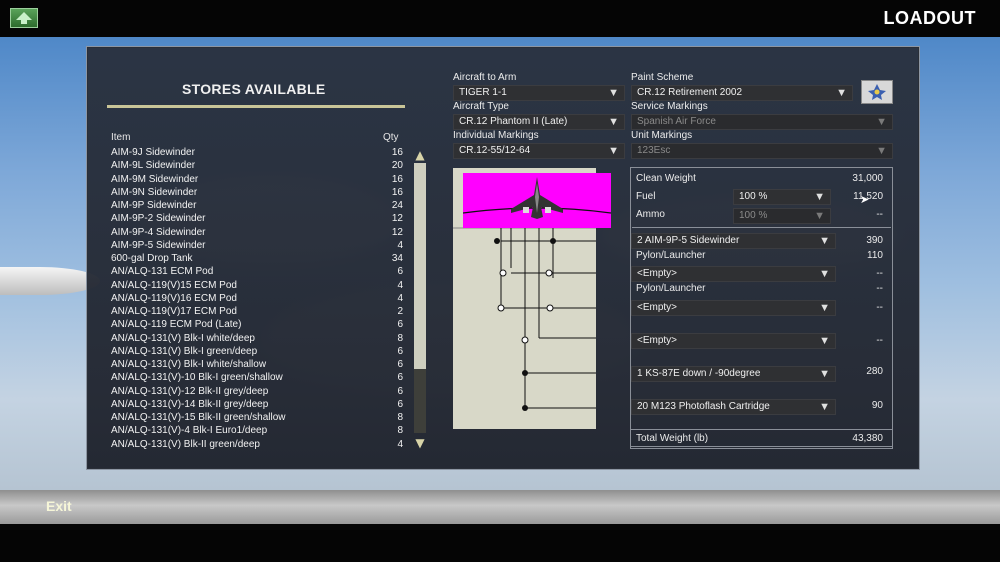  I want to click on aircraft-top-view, so click(537, 200).